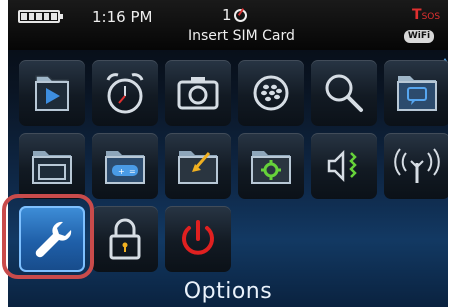 Image resolution: width=458 pixels, height=307 pixels. I want to click on no-service-icon, so click(240, 15).